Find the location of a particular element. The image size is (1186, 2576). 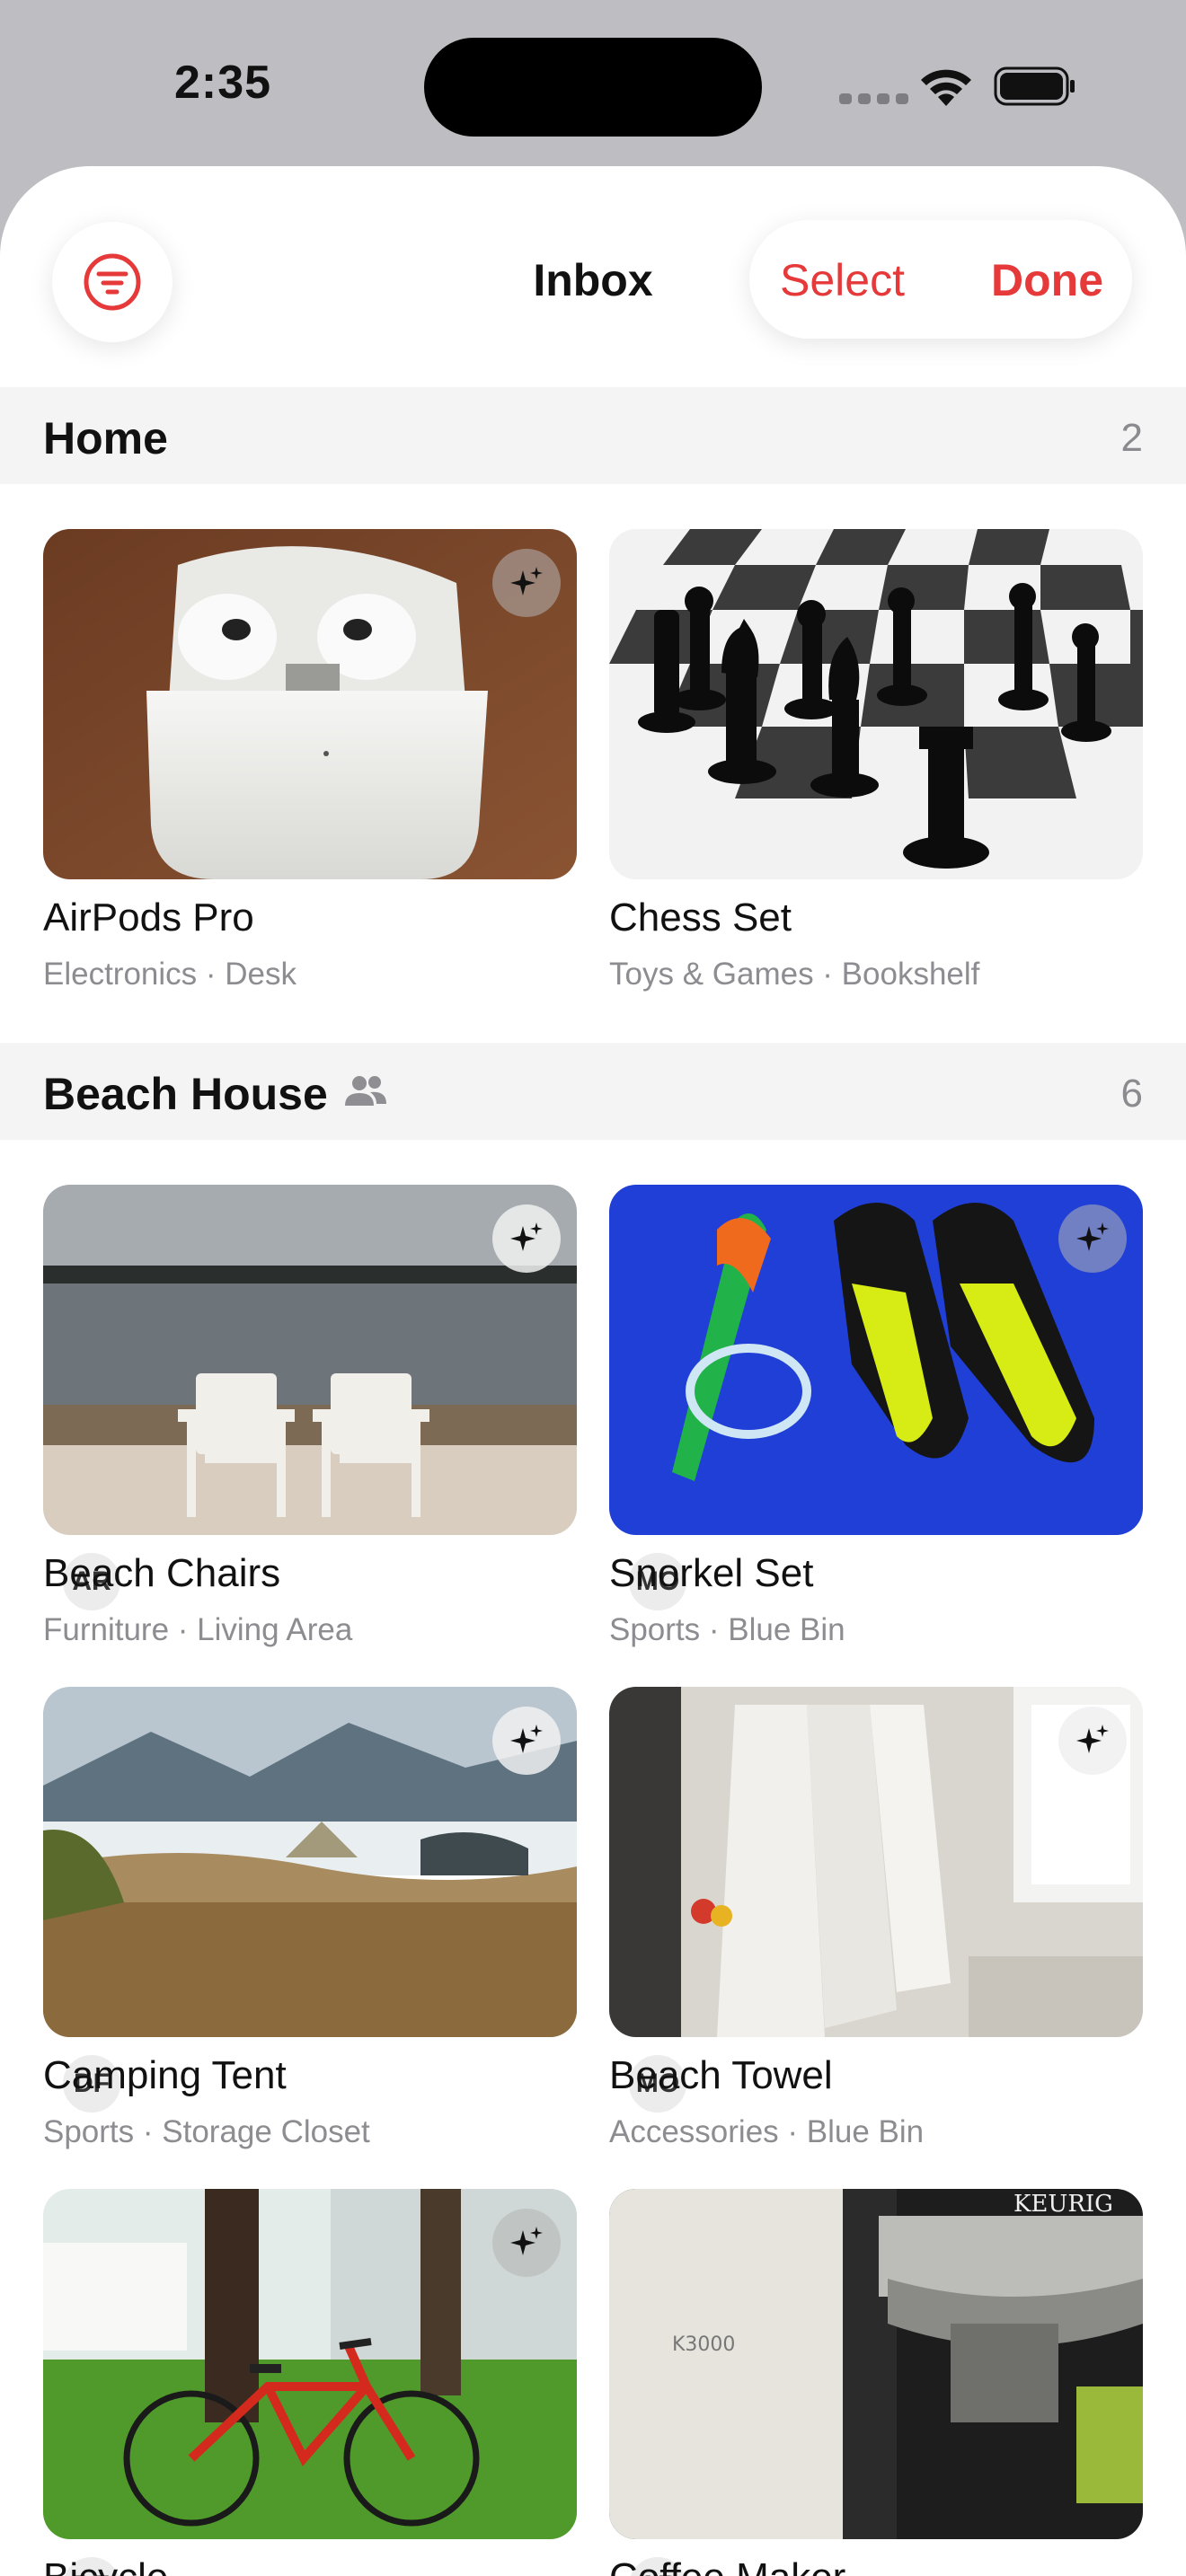

item-subtitle: Sports · Storage Closet is located at coordinates (206, 2131).